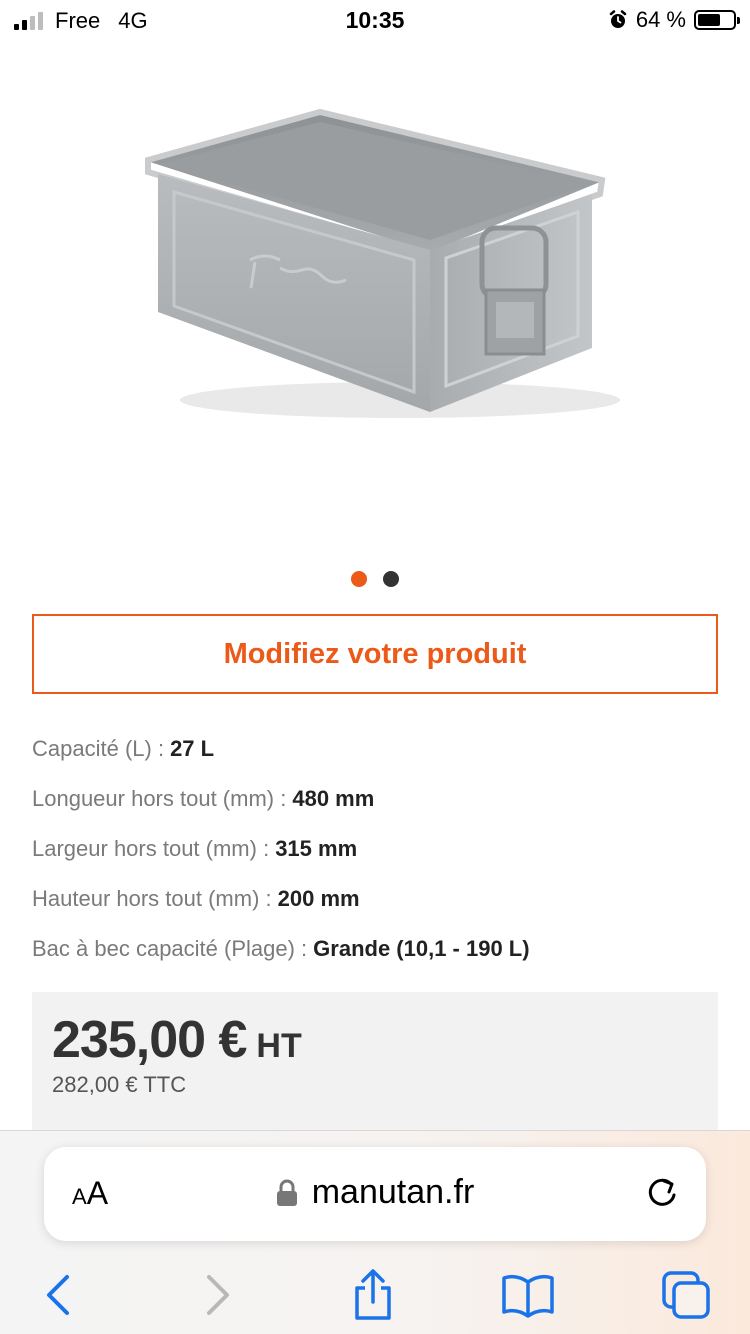 The image size is (750, 1334). What do you see at coordinates (98, 748) in the screenshot?
I see `spec-label: Capacité (L) :` at bounding box center [98, 748].